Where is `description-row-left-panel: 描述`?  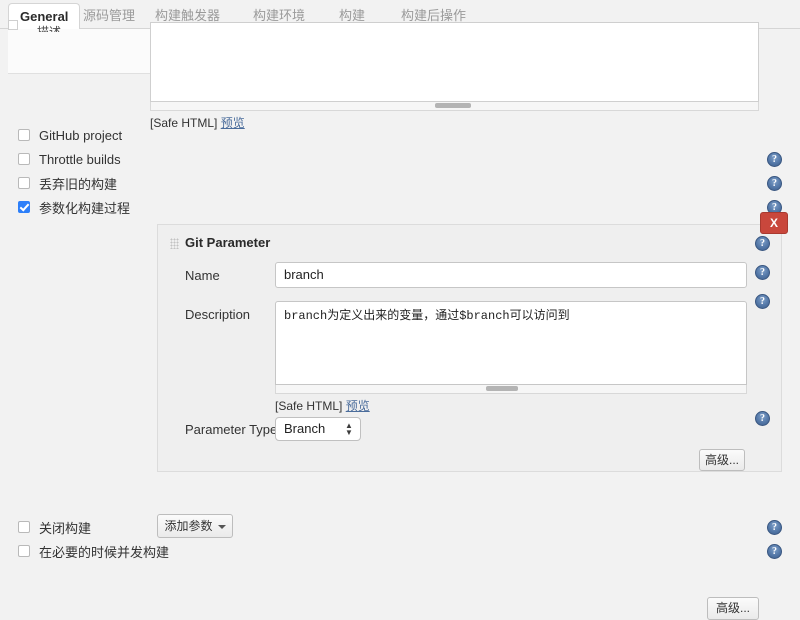 description-row-left-panel: 描述 is located at coordinates (79, 47).